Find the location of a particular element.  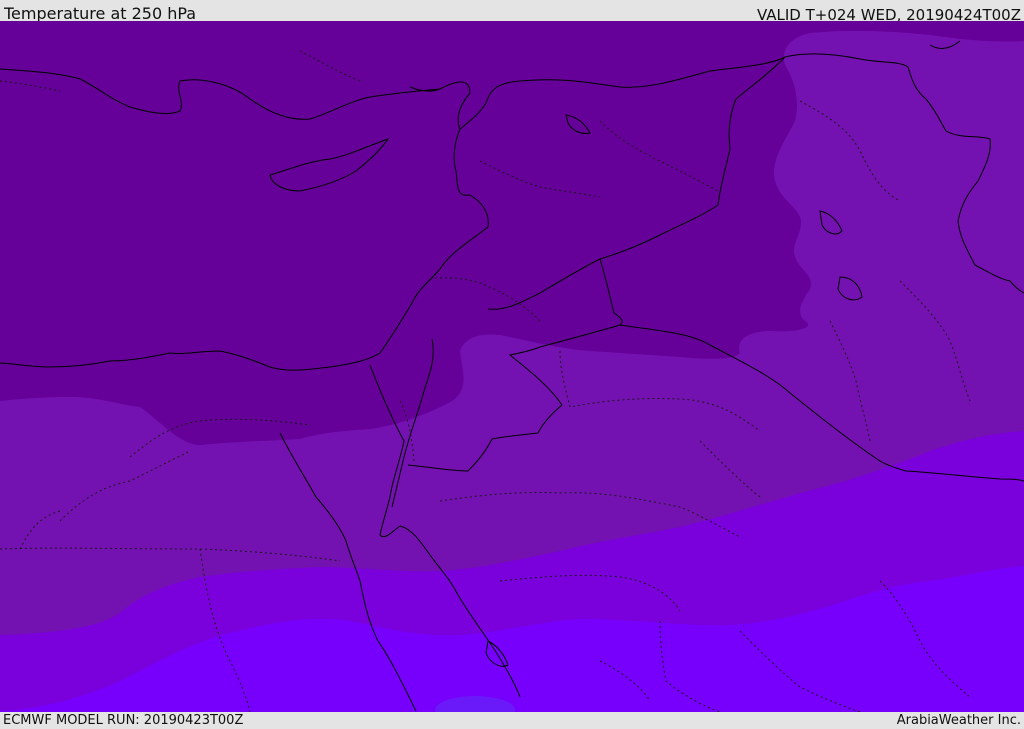

credit-label: ArabiaWeather Inc. is located at coordinates (958, 720).